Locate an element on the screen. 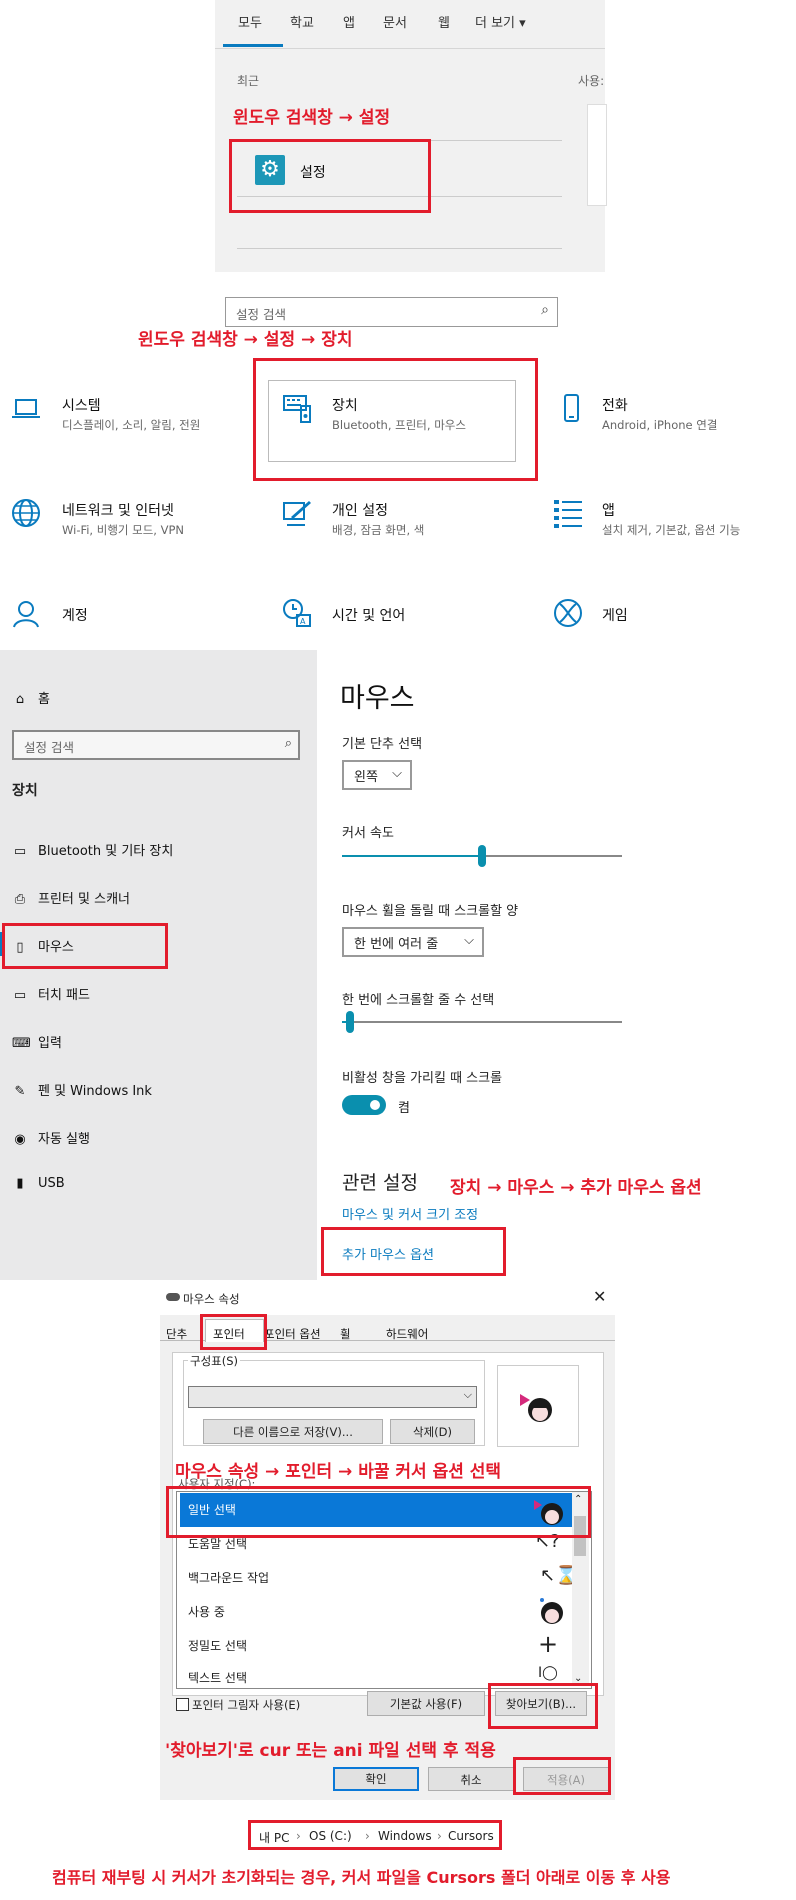  text-cursor-icon: I◯ is located at coordinates (548, 1673).